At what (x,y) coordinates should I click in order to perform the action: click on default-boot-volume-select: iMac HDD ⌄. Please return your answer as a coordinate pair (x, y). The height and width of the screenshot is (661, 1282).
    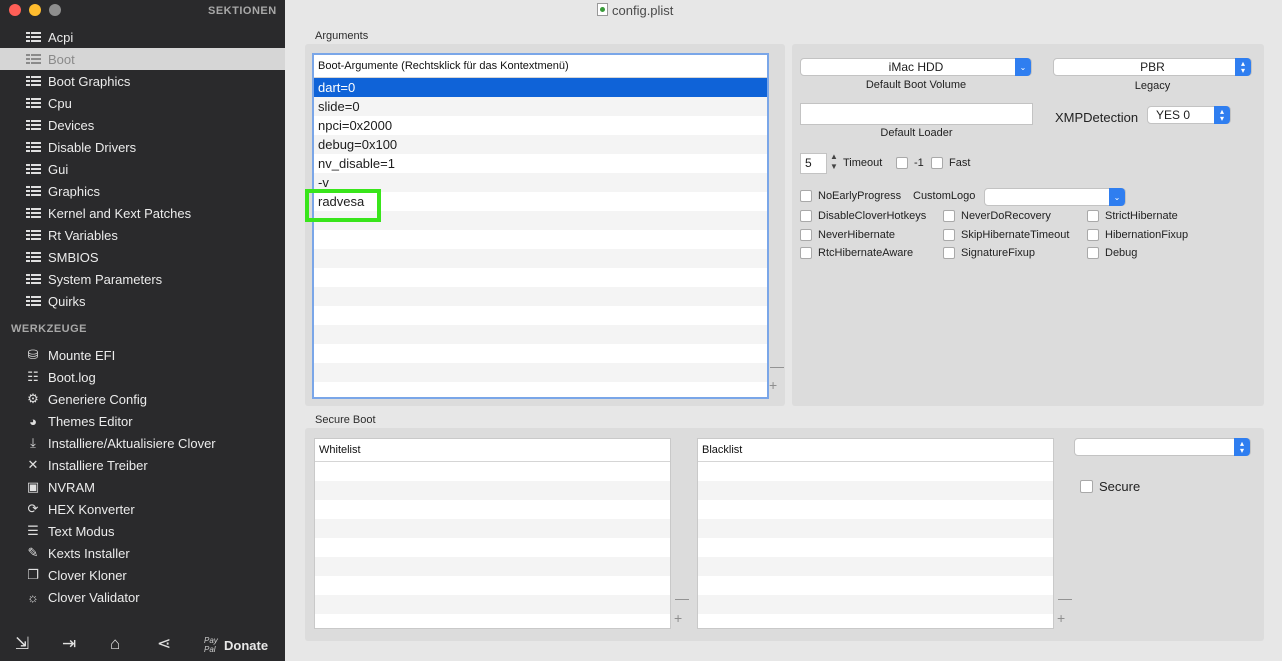
    Looking at the image, I should click on (916, 67).